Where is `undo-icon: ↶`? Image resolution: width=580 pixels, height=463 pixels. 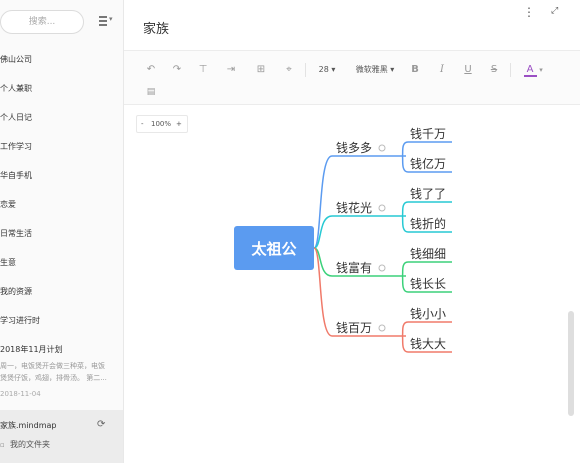
undo-icon: ↶ is located at coordinates (151, 70).